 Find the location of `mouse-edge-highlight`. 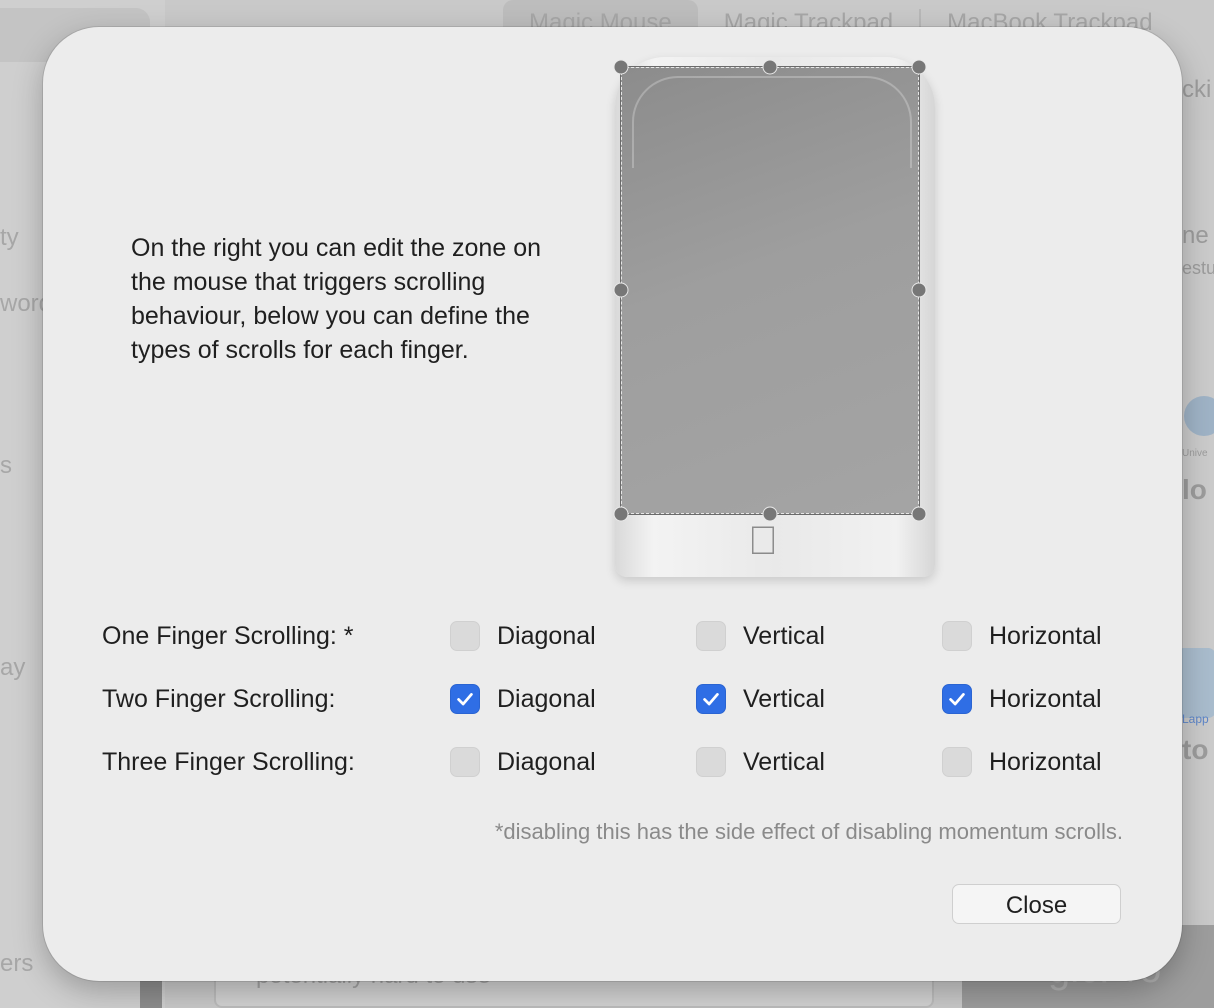

mouse-edge-highlight is located at coordinates (772, 122).